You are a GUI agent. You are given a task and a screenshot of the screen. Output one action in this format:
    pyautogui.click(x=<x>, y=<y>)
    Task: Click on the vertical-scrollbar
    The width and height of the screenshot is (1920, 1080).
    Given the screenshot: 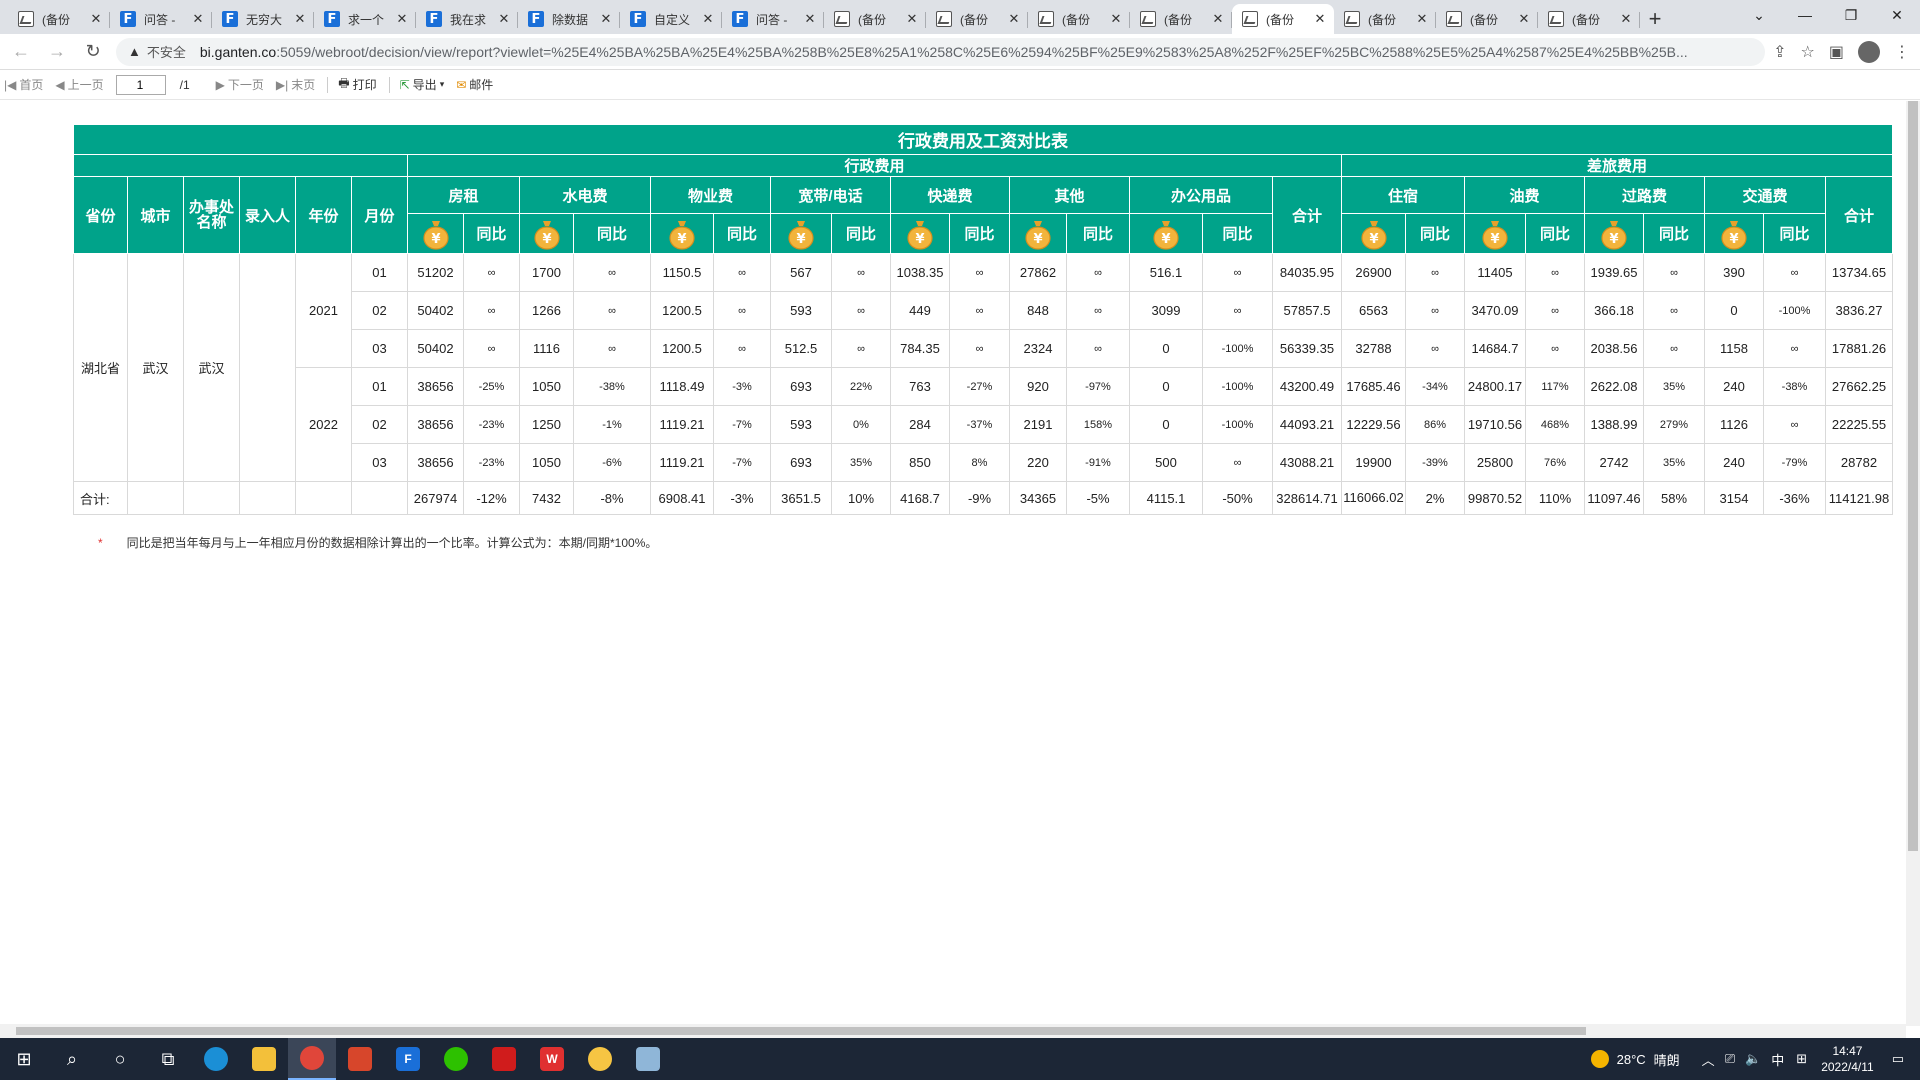 What is the action you would take?
    pyautogui.click(x=1913, y=563)
    